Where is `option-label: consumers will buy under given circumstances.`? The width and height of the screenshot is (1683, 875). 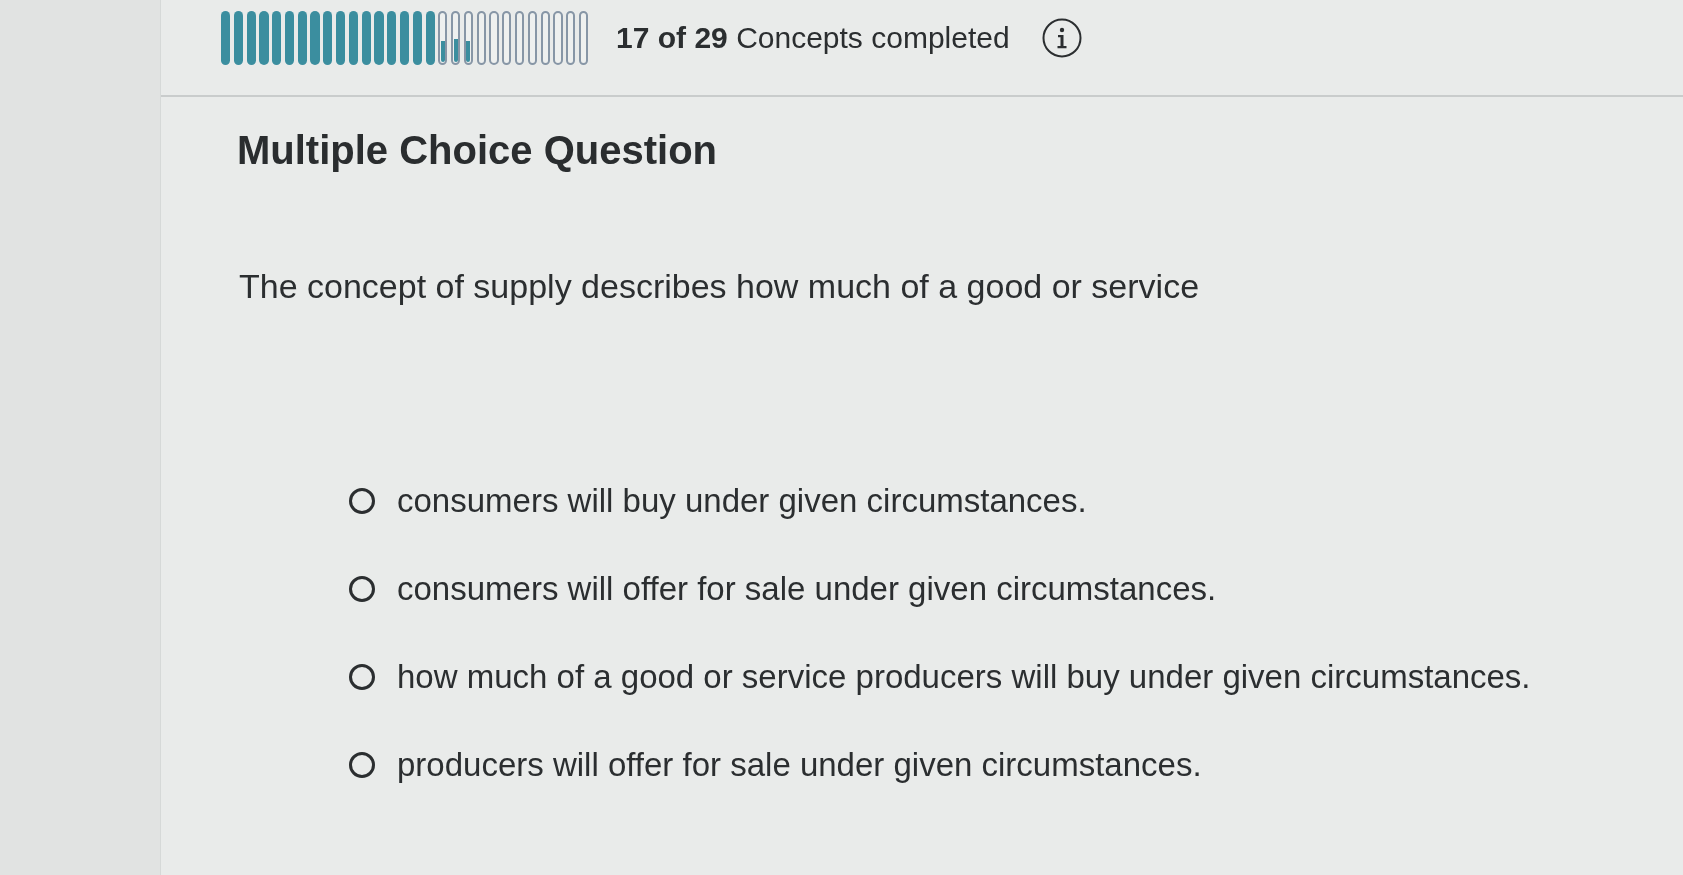 option-label: consumers will buy under given circumstances. is located at coordinates (742, 501).